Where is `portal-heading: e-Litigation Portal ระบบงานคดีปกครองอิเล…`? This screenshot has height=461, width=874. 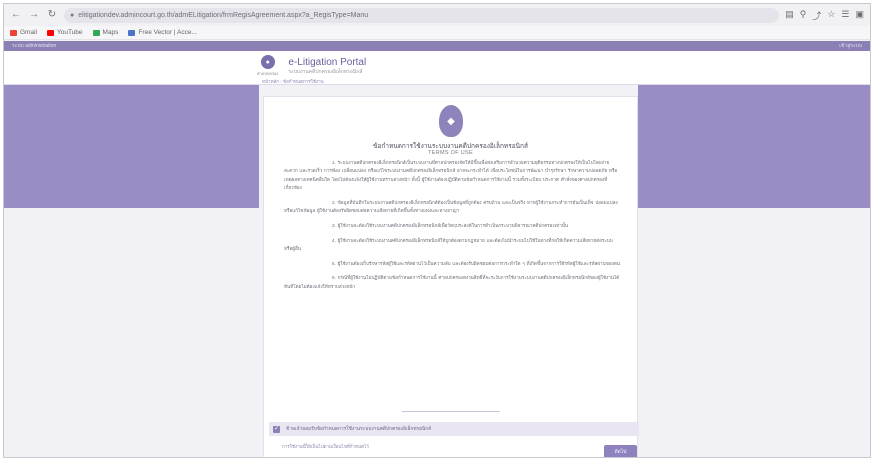
portal-heading: e-Litigation Portal ระบบงานคดีปกครองอิเล… is located at coordinates (327, 65).